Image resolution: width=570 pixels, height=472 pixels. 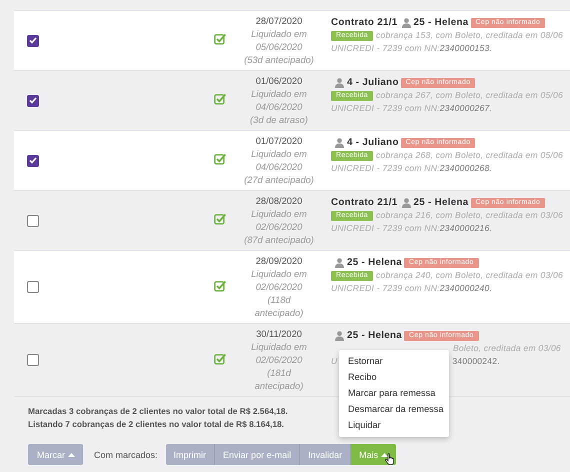 What do you see at coordinates (156, 424) in the screenshot?
I see `summary-text: Listando 7 cobranças de 2 clientes no valor total de R$ 8.164,18.` at bounding box center [156, 424].